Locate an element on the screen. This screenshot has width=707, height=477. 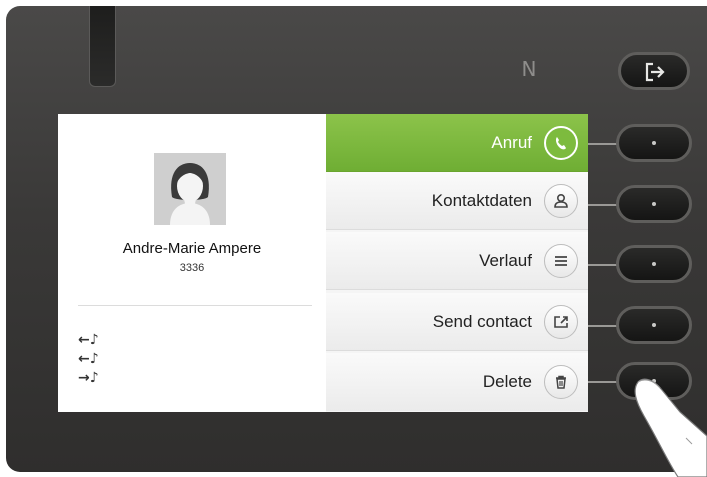
finger-pointer-icon is located at coordinates (670, 427).